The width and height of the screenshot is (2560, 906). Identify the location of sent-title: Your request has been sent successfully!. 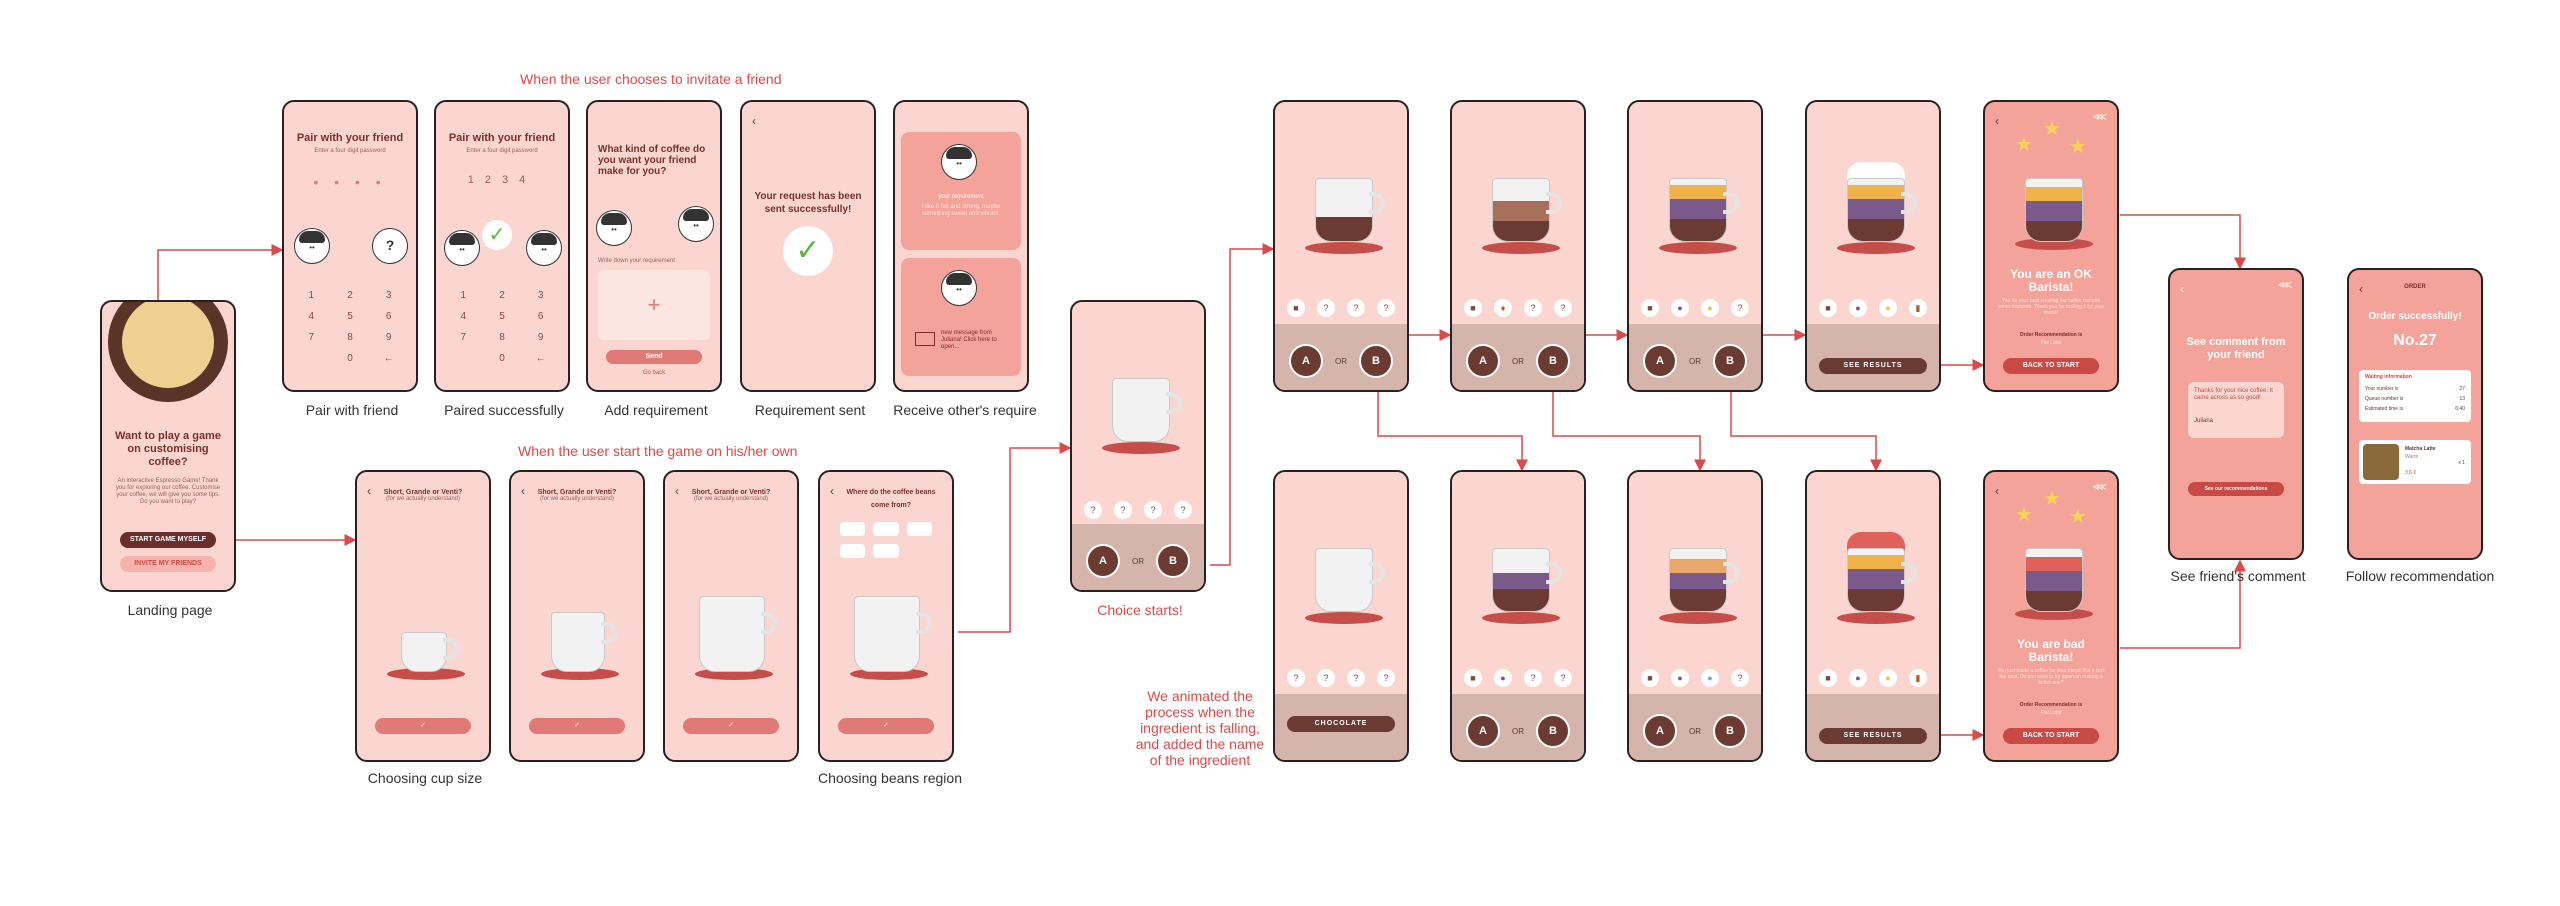
(808, 203).